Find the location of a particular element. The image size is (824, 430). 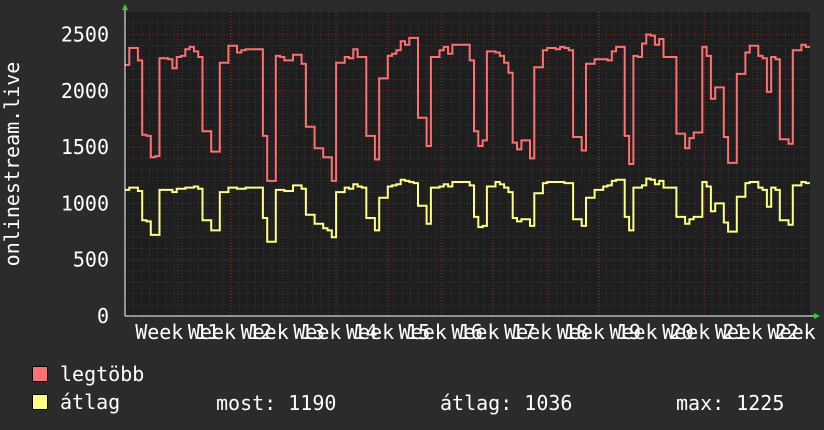

y-axis-label: onlinestream.live is located at coordinates (12, 164).